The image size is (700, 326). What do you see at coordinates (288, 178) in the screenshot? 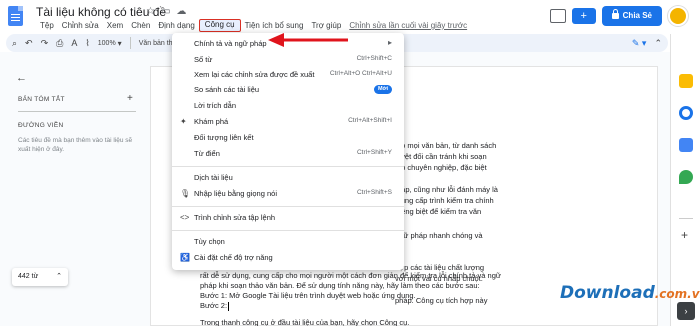
I see `menu-item-translate: Dịch tài liệu` at bounding box center [288, 178].